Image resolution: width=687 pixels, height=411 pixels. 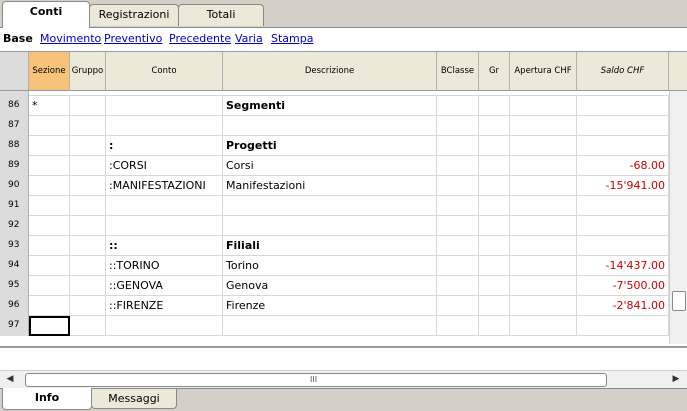 I want to click on cell-saldo: -15'941.00, so click(x=623, y=186).